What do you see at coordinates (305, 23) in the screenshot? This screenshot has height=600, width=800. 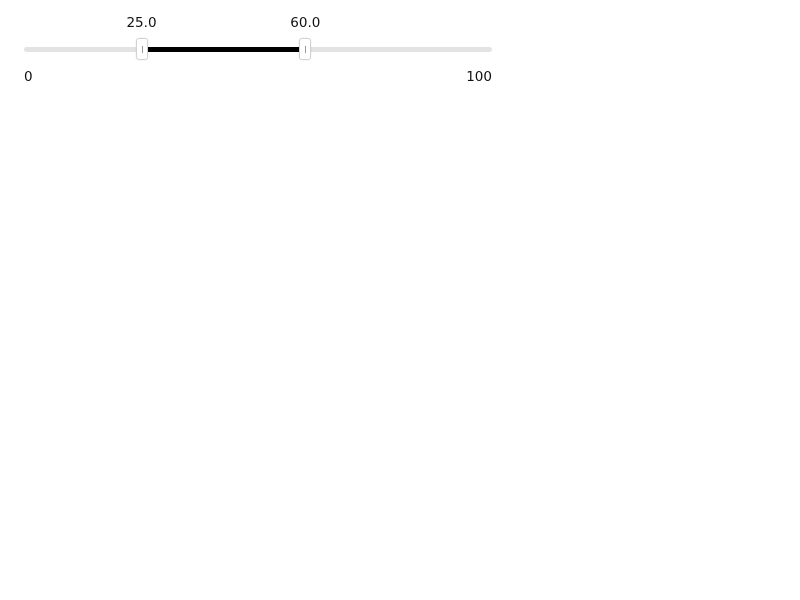 I see `high-value-label: 60.0` at bounding box center [305, 23].